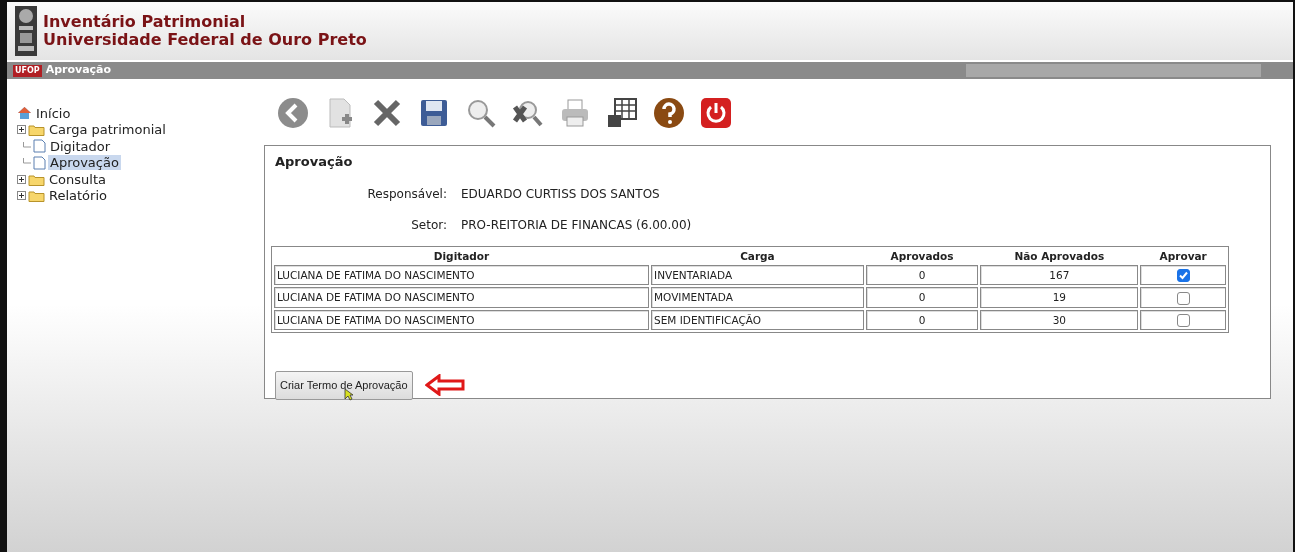  Describe the element at coordinates (77, 179) in the screenshot. I see `tree-item: Consulta` at that location.